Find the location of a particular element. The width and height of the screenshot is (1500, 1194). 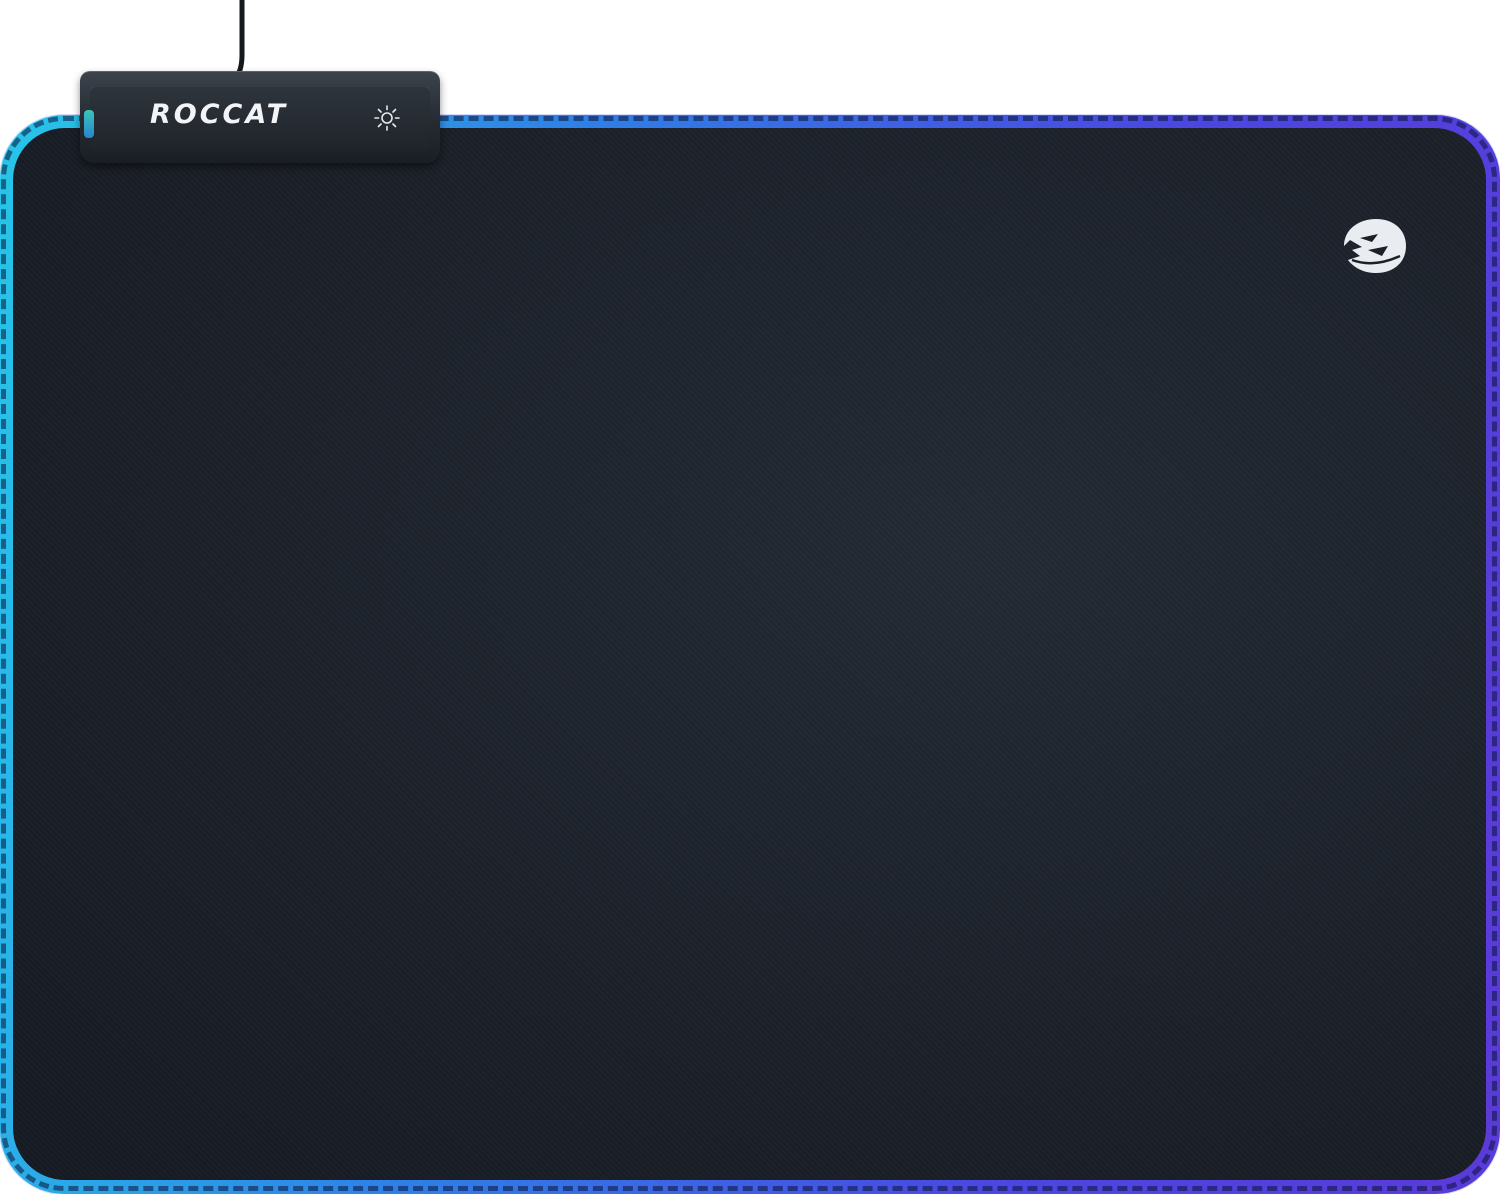

brand-wordmark: ROCCAT is located at coordinates (219, 114).